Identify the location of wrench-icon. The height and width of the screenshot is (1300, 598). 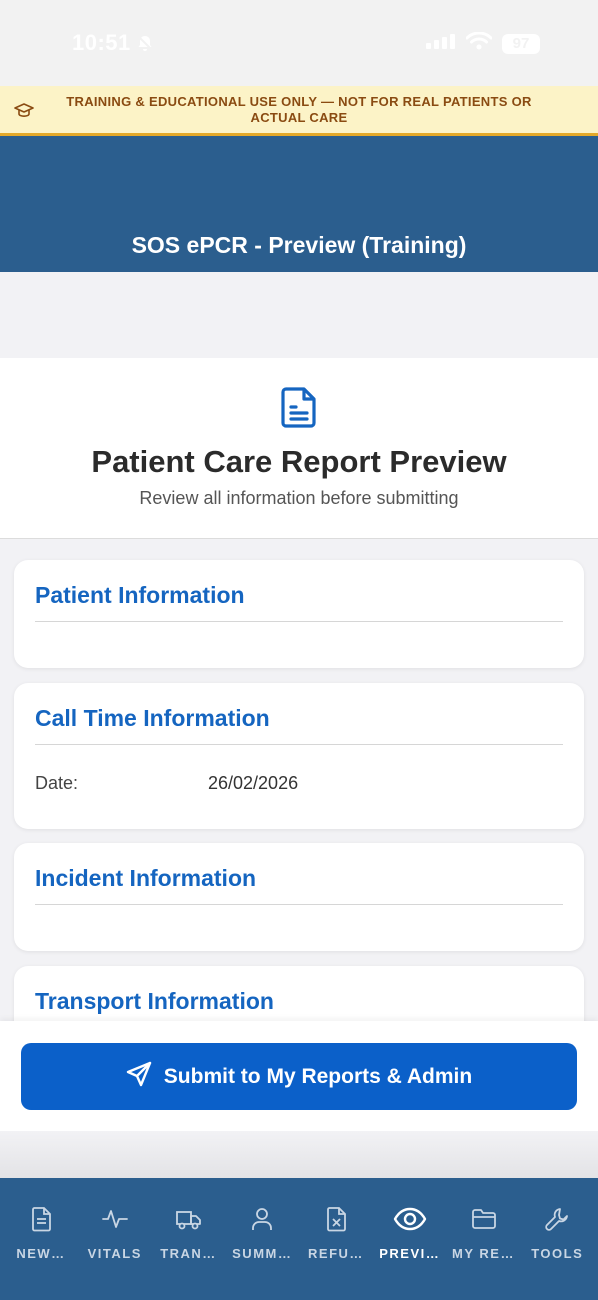
(557, 1219).